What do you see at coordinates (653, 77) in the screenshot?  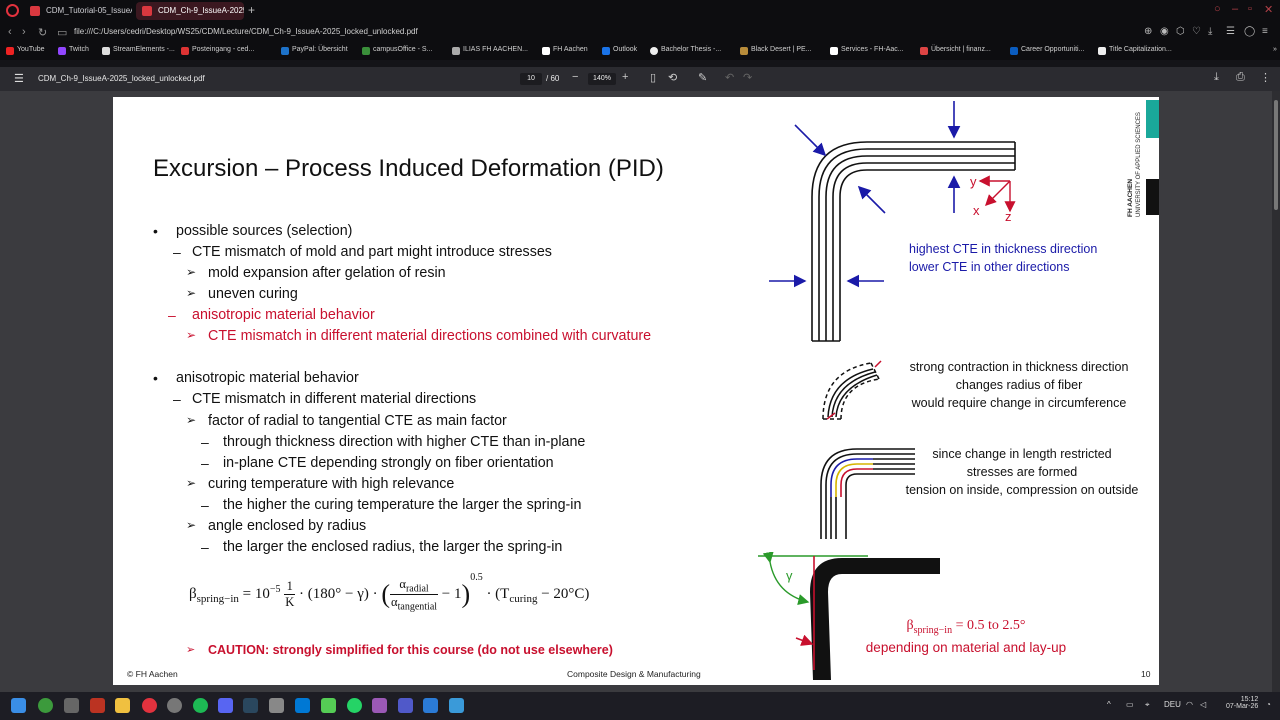 I see `fit-page-icon: ▯` at bounding box center [653, 77].